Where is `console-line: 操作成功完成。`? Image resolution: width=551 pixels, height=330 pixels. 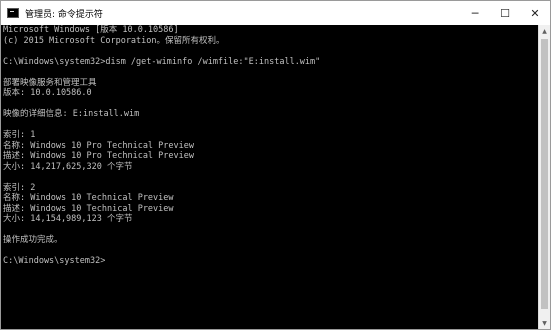 console-line: 操作成功完成。 is located at coordinates (33, 240).